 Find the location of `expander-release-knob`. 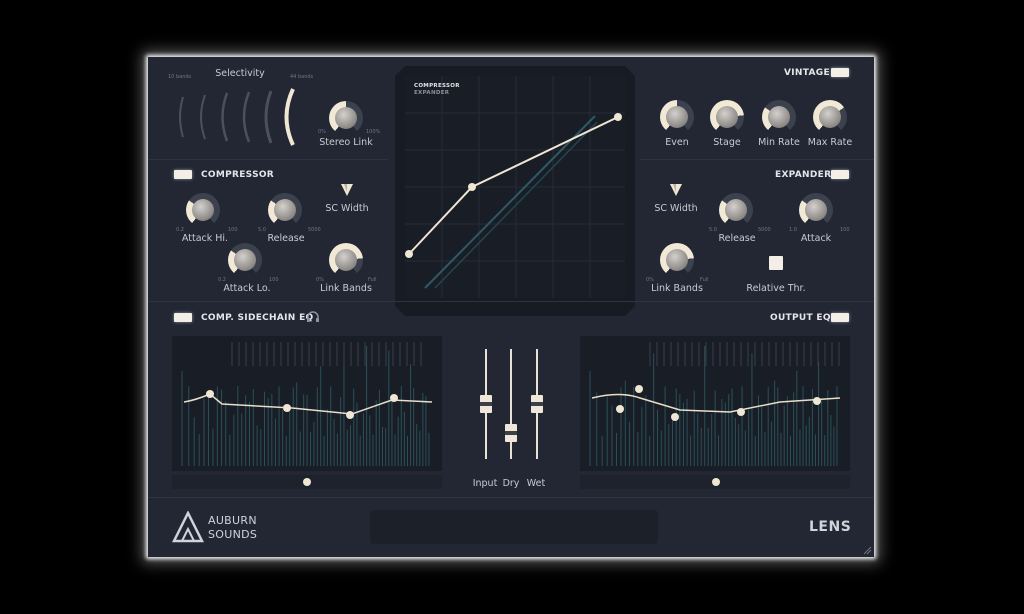

expander-release-knob is located at coordinates (736, 210).